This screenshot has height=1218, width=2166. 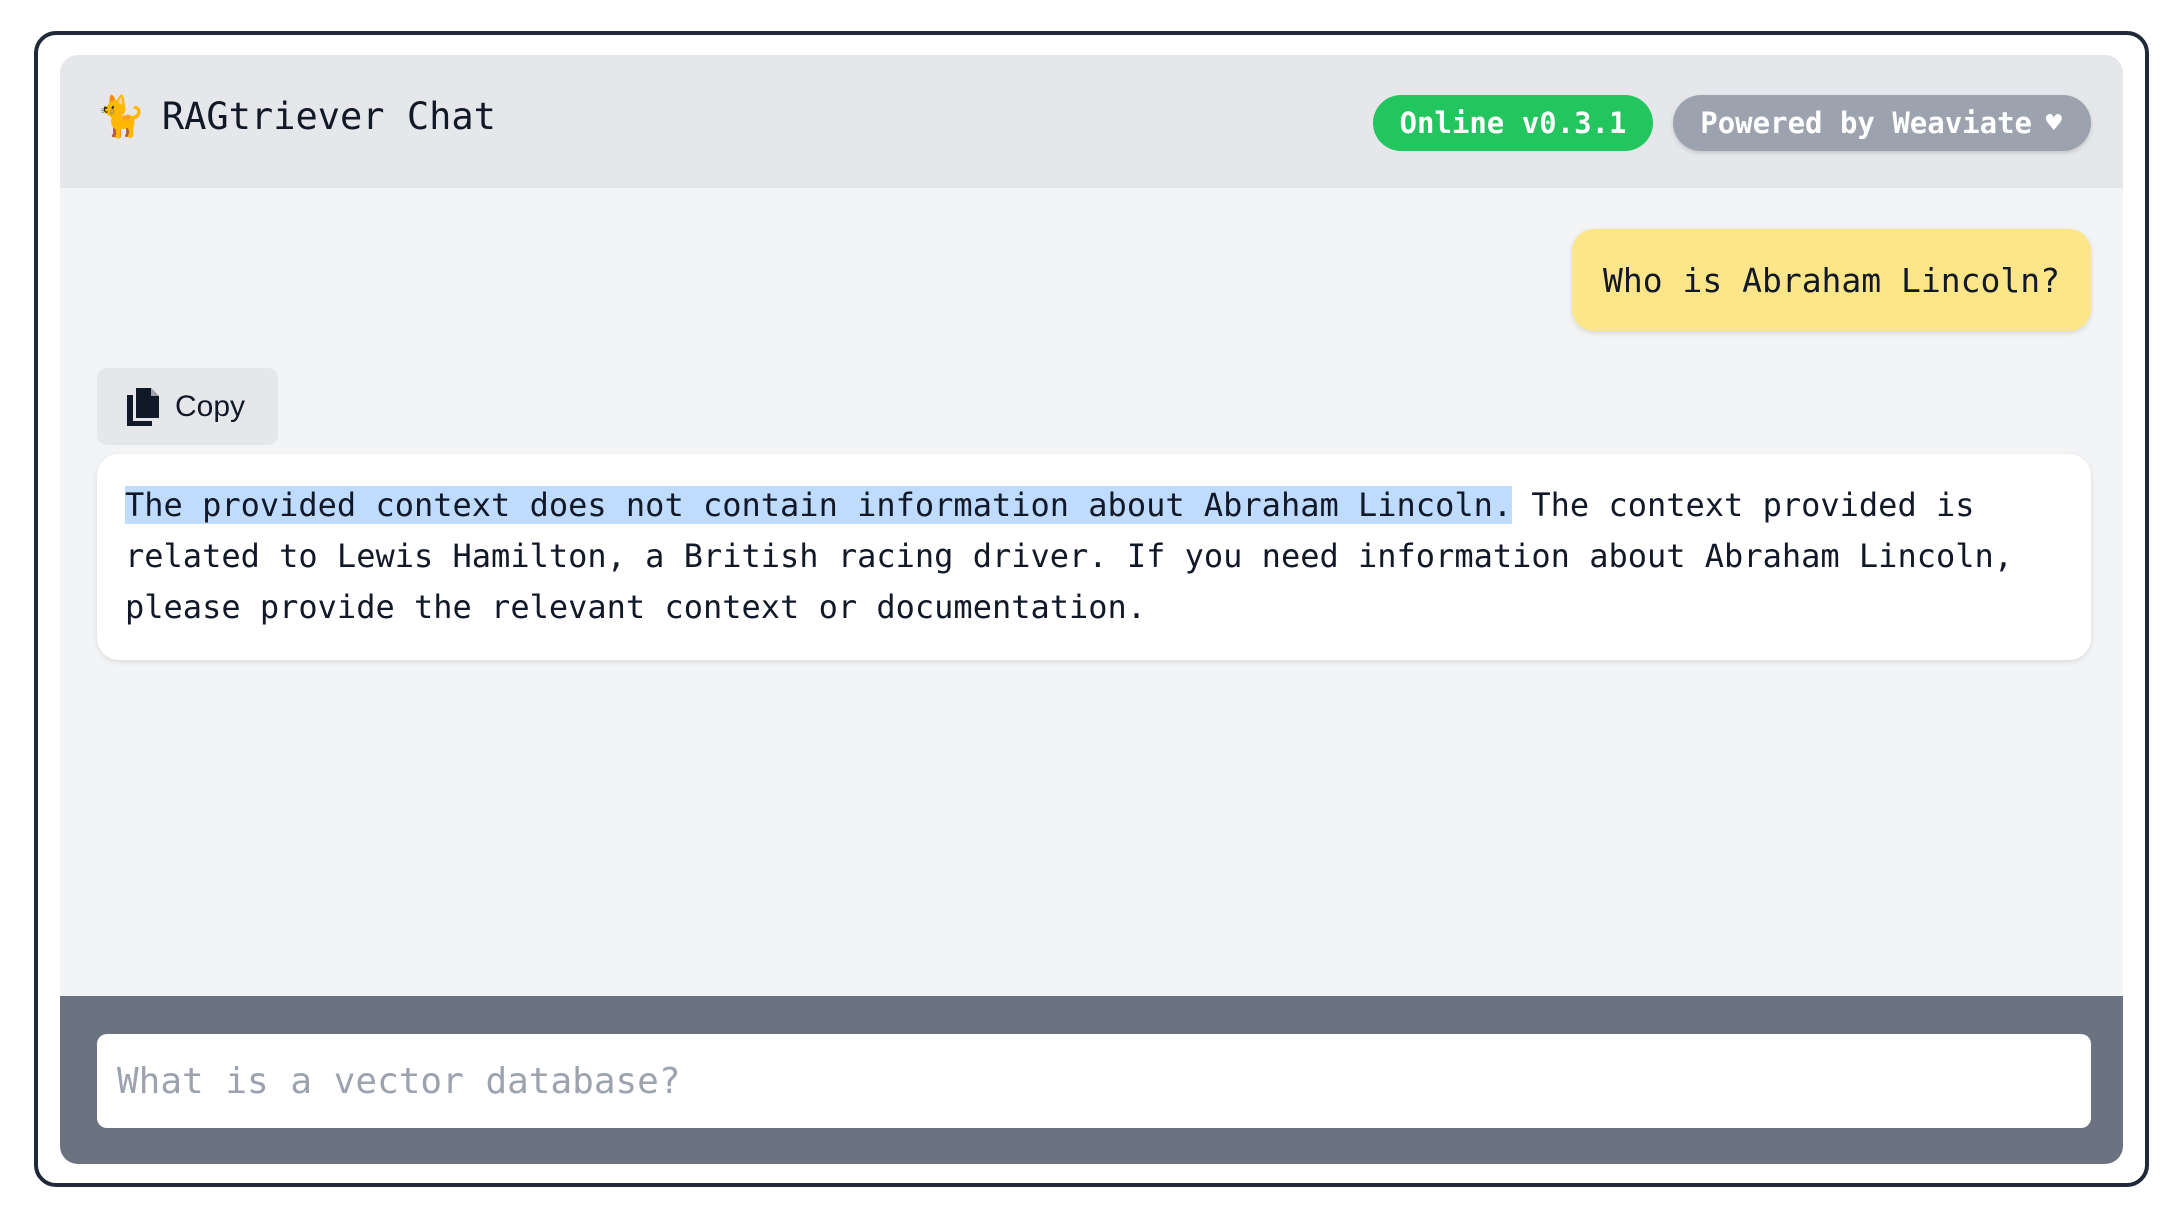 I want to click on user-message: Who is Abraham Lincoln?, so click(x=1831, y=280).